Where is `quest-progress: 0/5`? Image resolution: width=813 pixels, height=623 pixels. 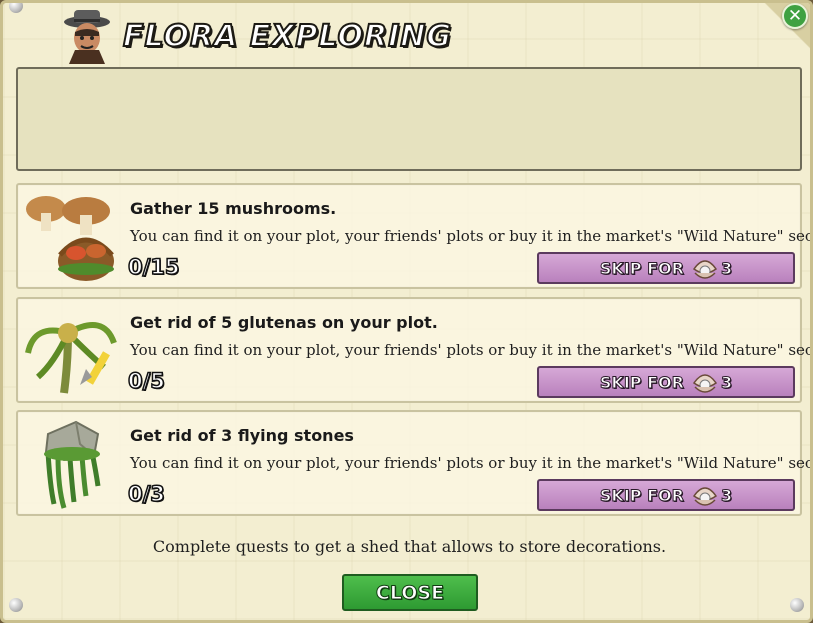
quest-progress: 0/5 is located at coordinates (146, 381).